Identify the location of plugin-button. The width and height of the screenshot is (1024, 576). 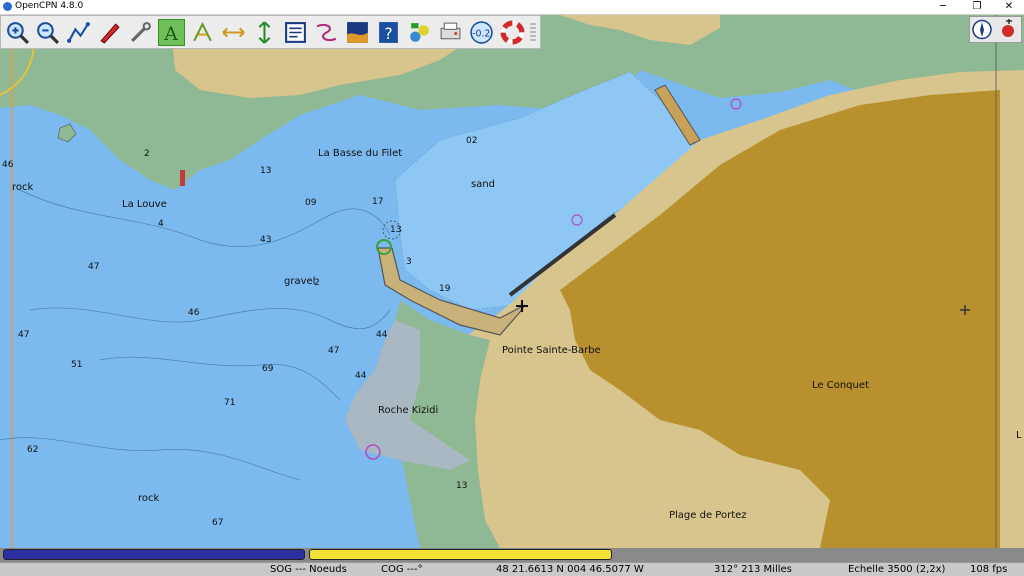
(419, 32).